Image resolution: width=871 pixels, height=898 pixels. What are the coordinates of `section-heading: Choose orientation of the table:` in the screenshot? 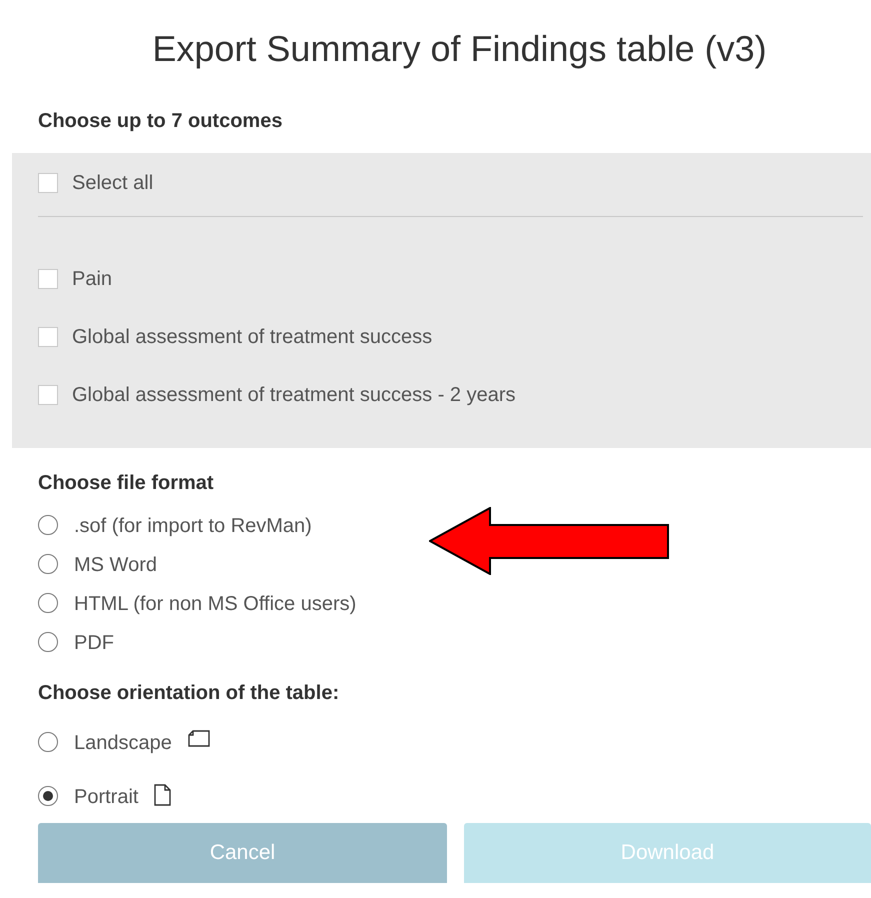 It's located at (189, 693).